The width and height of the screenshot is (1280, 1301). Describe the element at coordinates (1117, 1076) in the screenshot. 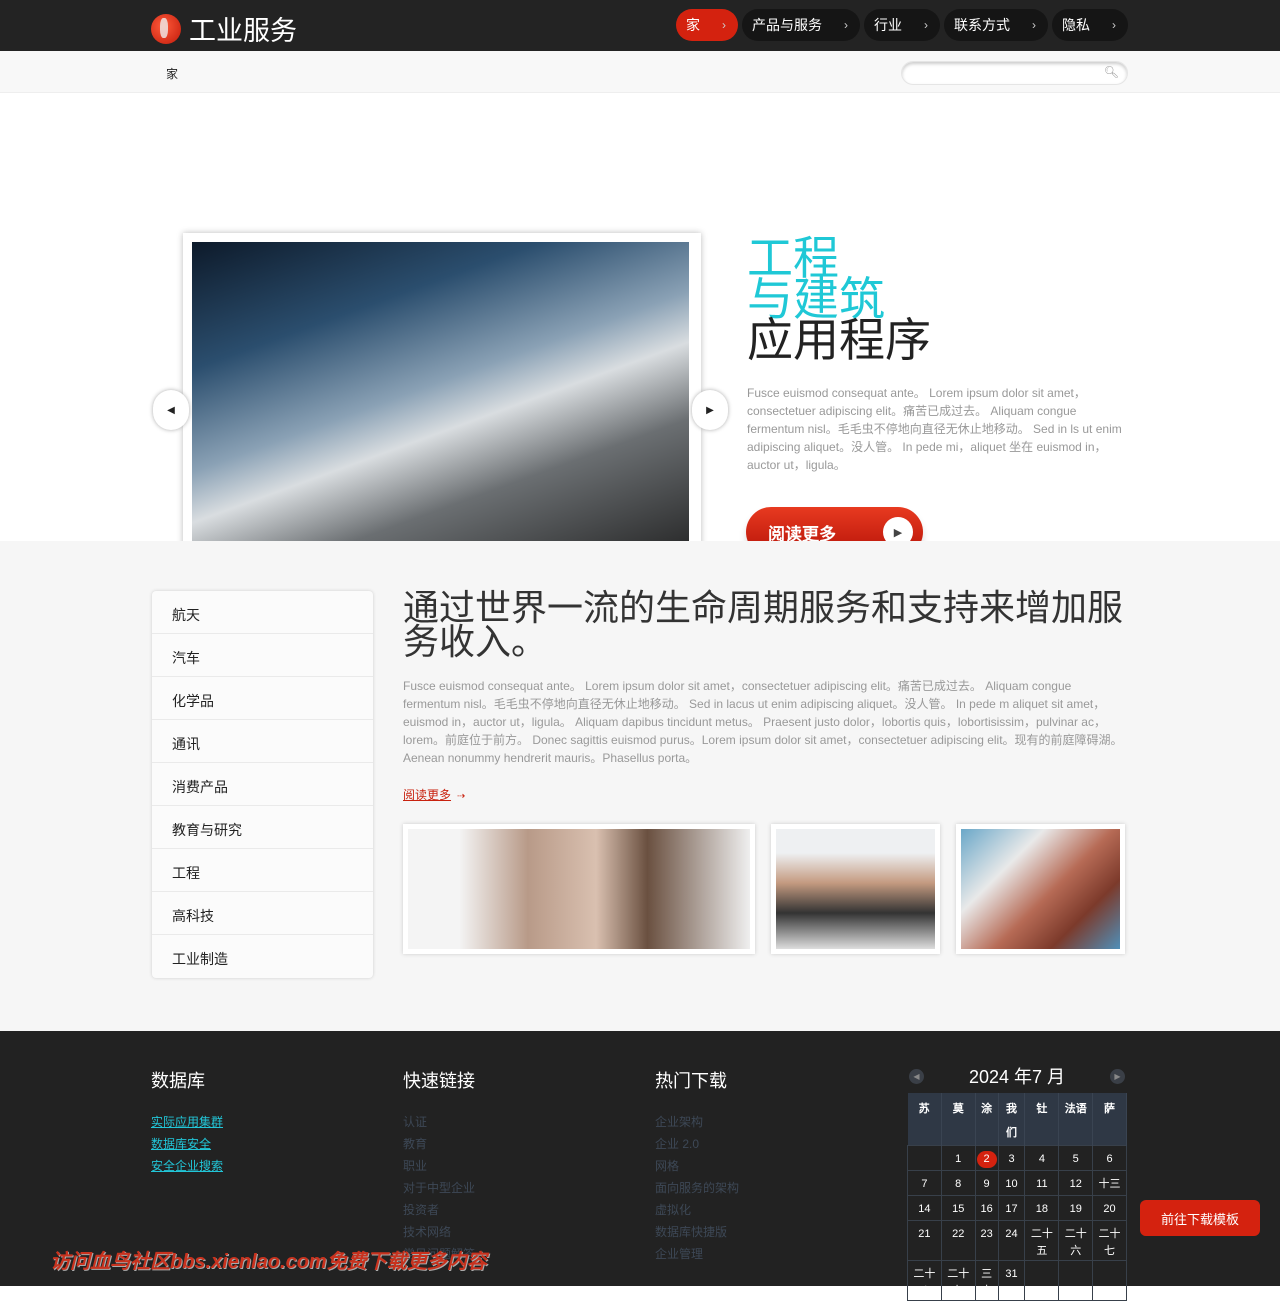

I see `next-month-button: ▶` at that location.